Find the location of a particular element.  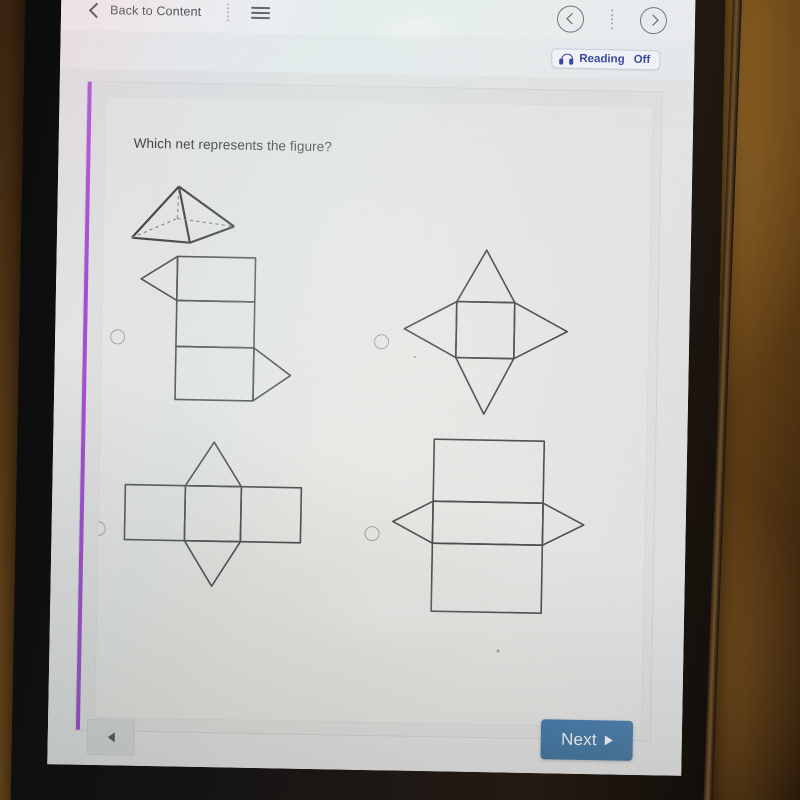

triangle-left-icon is located at coordinates (111, 737).